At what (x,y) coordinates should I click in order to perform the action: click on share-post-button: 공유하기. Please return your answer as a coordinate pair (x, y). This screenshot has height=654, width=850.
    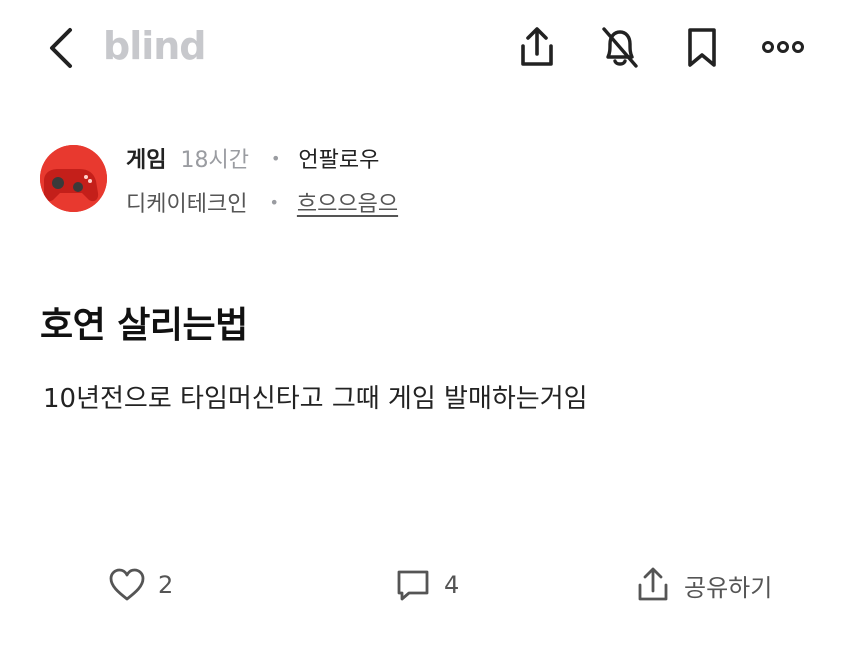
    Looking at the image, I should click on (703, 585).